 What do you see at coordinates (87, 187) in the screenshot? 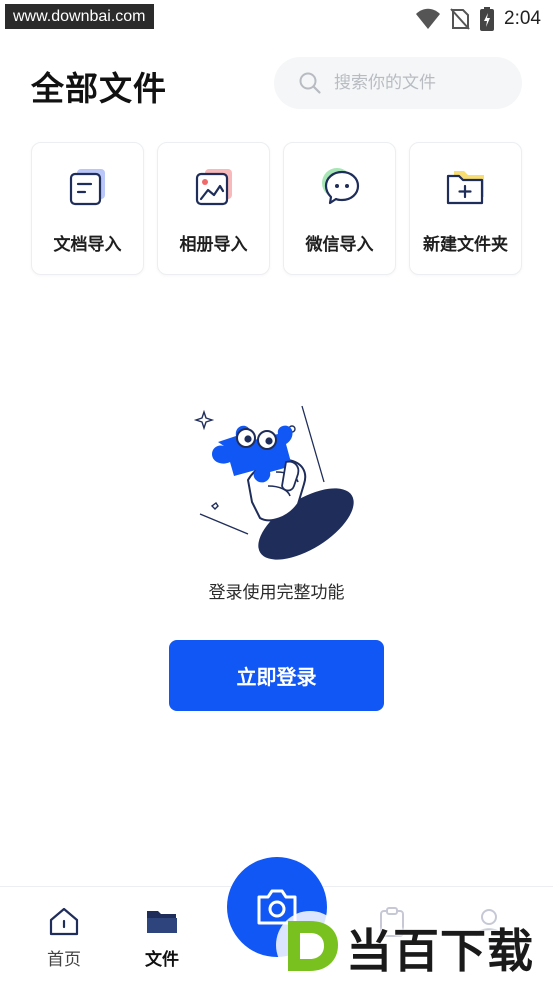
I see `document-import-icon` at bounding box center [87, 187].